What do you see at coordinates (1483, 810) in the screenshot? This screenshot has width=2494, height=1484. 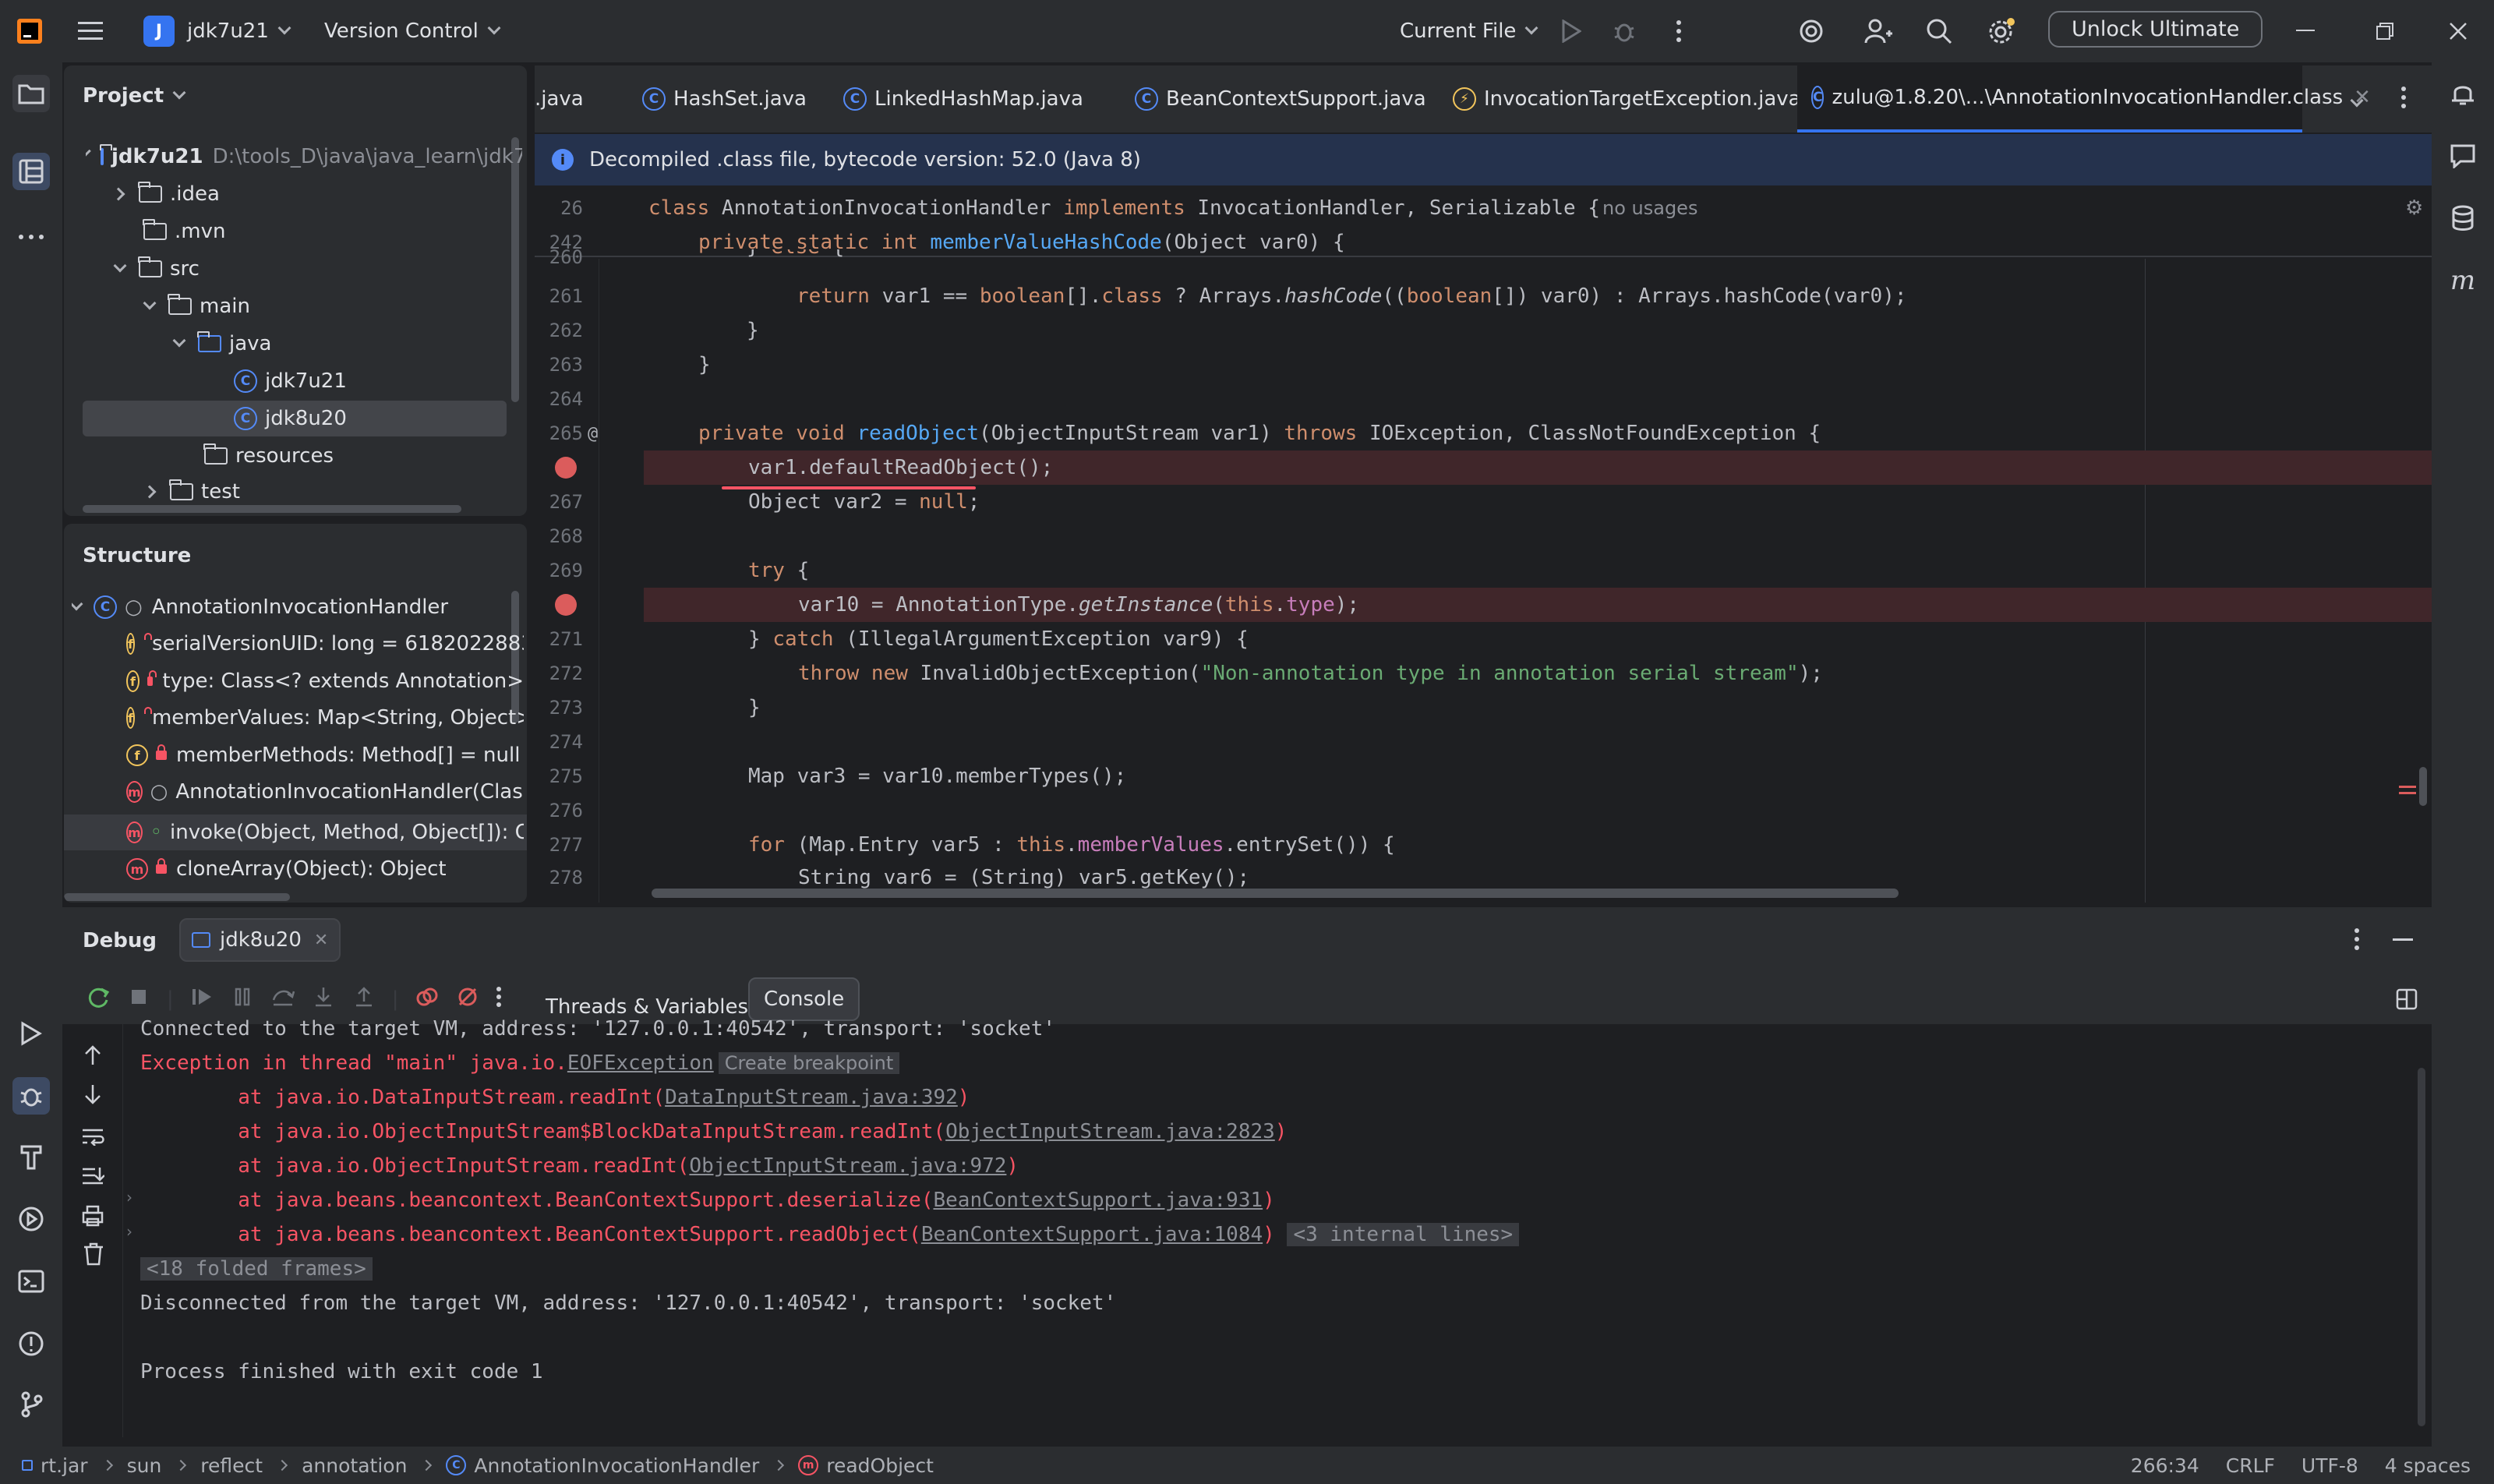 I see `code-line: 276` at bounding box center [1483, 810].